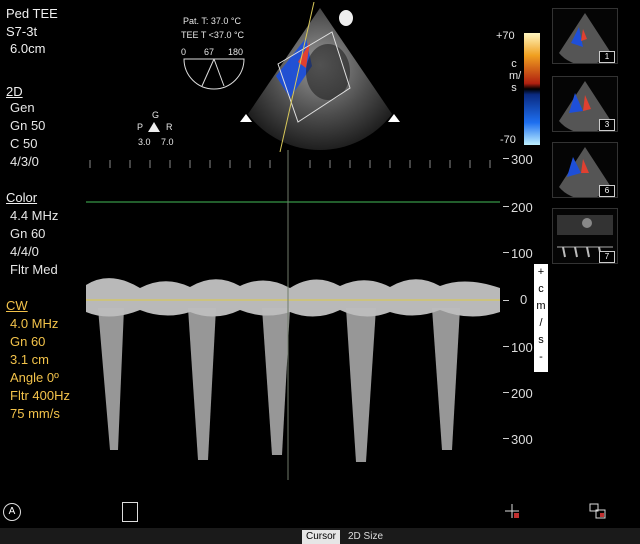 This screenshot has width=640, height=544. Describe the element at coordinates (144, 142) in the screenshot. I see `orientation-left-value: 3.0` at that location.